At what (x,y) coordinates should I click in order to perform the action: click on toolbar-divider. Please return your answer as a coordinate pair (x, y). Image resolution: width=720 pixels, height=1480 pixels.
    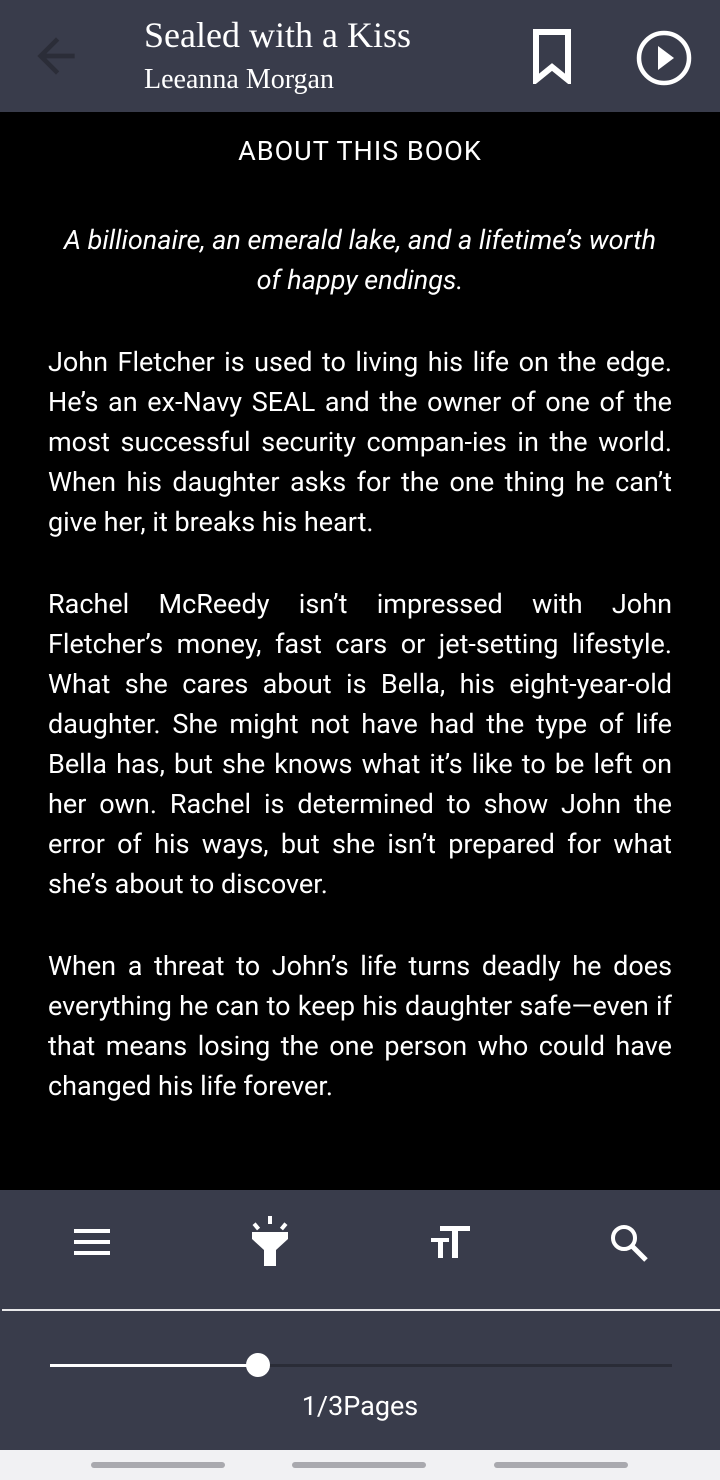
    Looking at the image, I should click on (361, 1310).